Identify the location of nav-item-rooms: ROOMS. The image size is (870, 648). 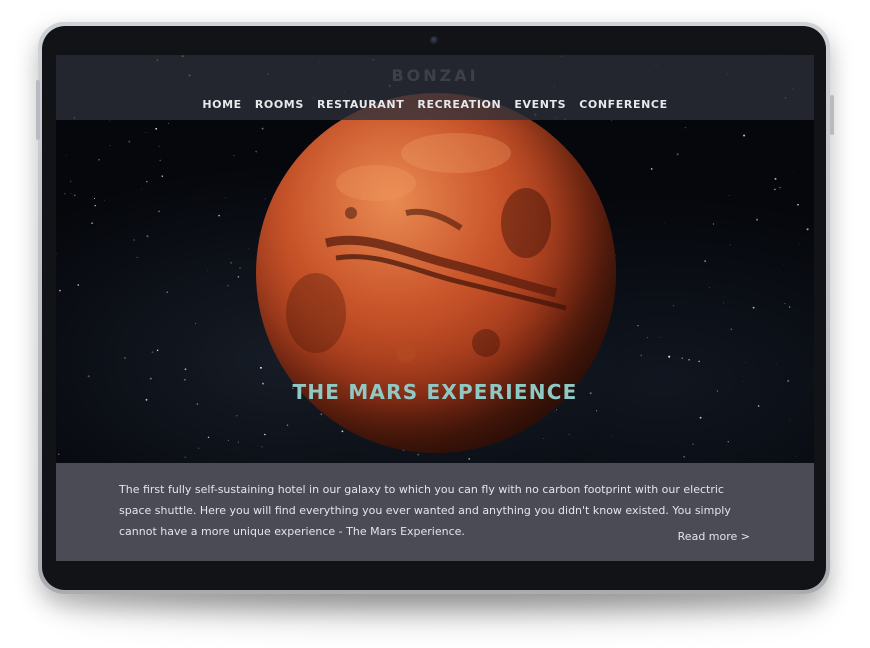
(279, 104).